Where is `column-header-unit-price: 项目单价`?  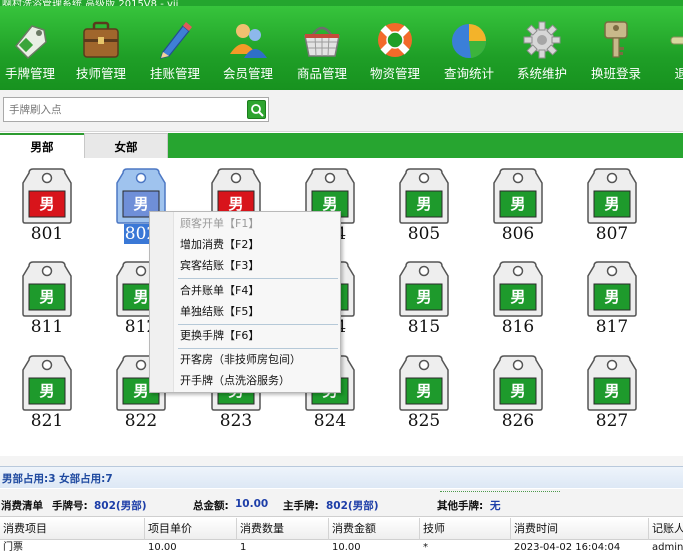 column-header-unit-price: 项目单价 is located at coordinates (191, 529).